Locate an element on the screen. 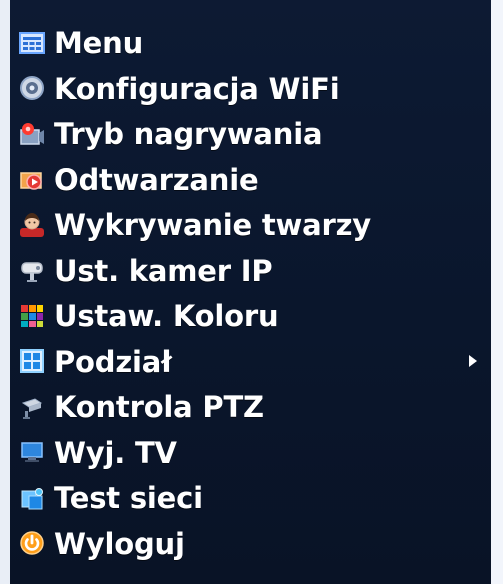 The width and height of the screenshot is (503, 584). menu-item-face-detection: Wykrywanie twarzy is located at coordinates (249, 225).